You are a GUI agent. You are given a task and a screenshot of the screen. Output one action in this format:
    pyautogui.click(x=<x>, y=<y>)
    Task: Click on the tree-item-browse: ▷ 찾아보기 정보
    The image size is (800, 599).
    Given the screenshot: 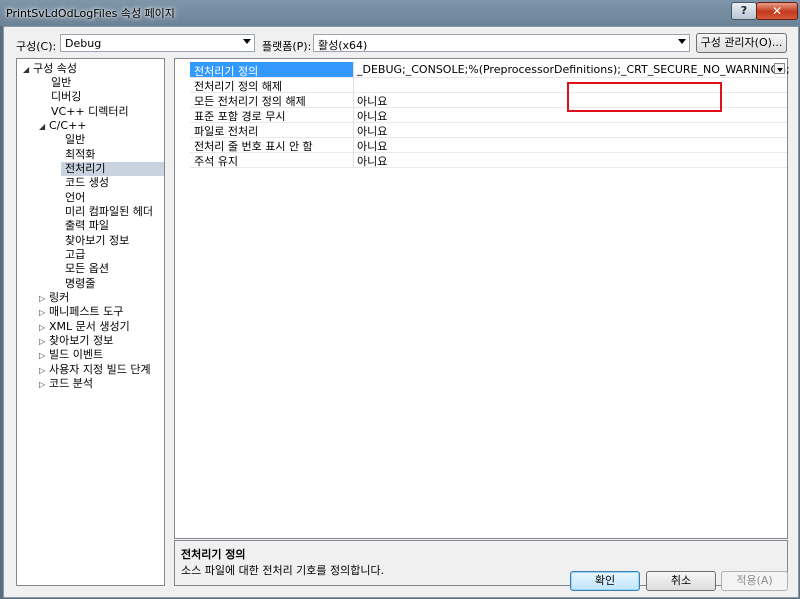 What is the action you would take?
    pyautogui.click(x=76, y=341)
    